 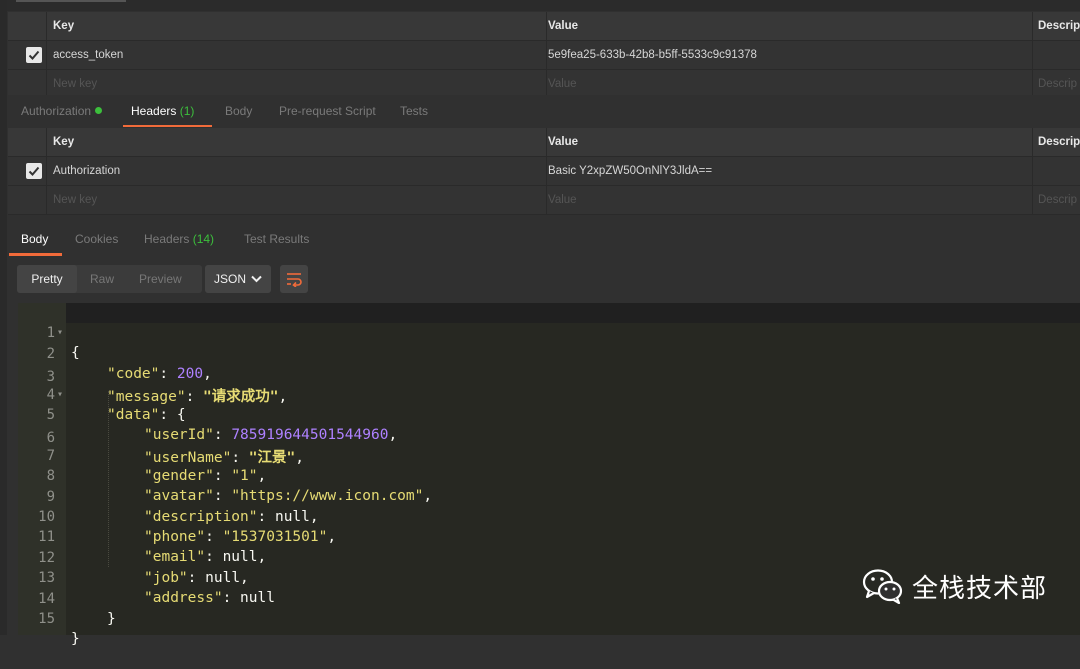 I want to click on json-string: "1", so click(x=244, y=476).